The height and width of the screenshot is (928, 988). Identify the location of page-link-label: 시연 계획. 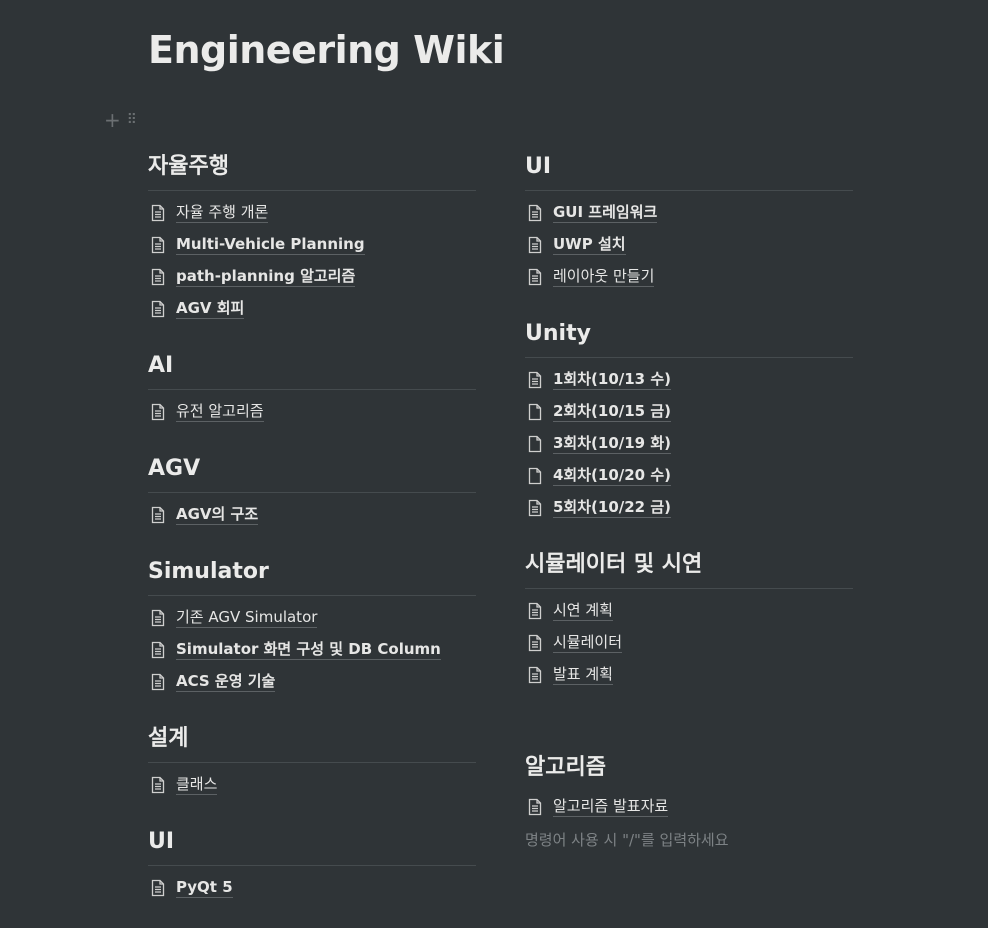
(583, 611).